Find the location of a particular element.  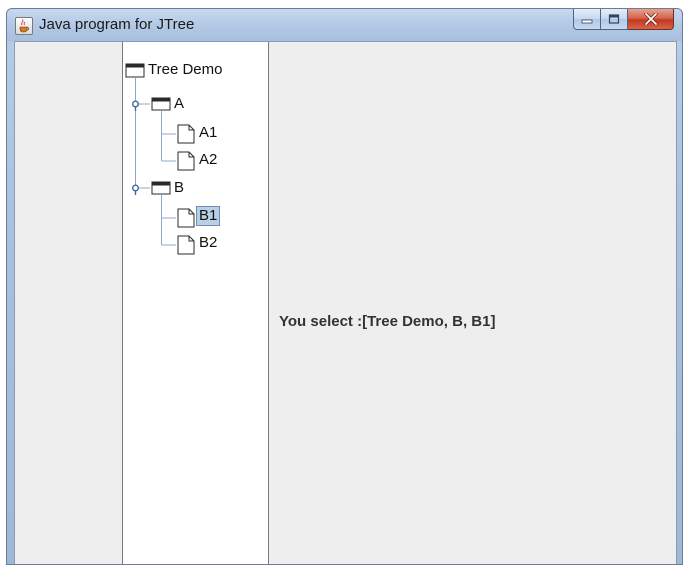

minimize-button is located at coordinates (587, 19).